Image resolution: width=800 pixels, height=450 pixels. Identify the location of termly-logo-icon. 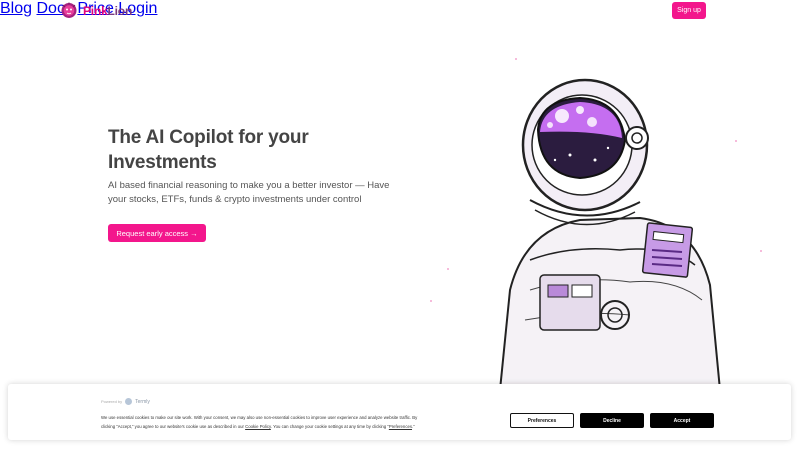
(129, 401).